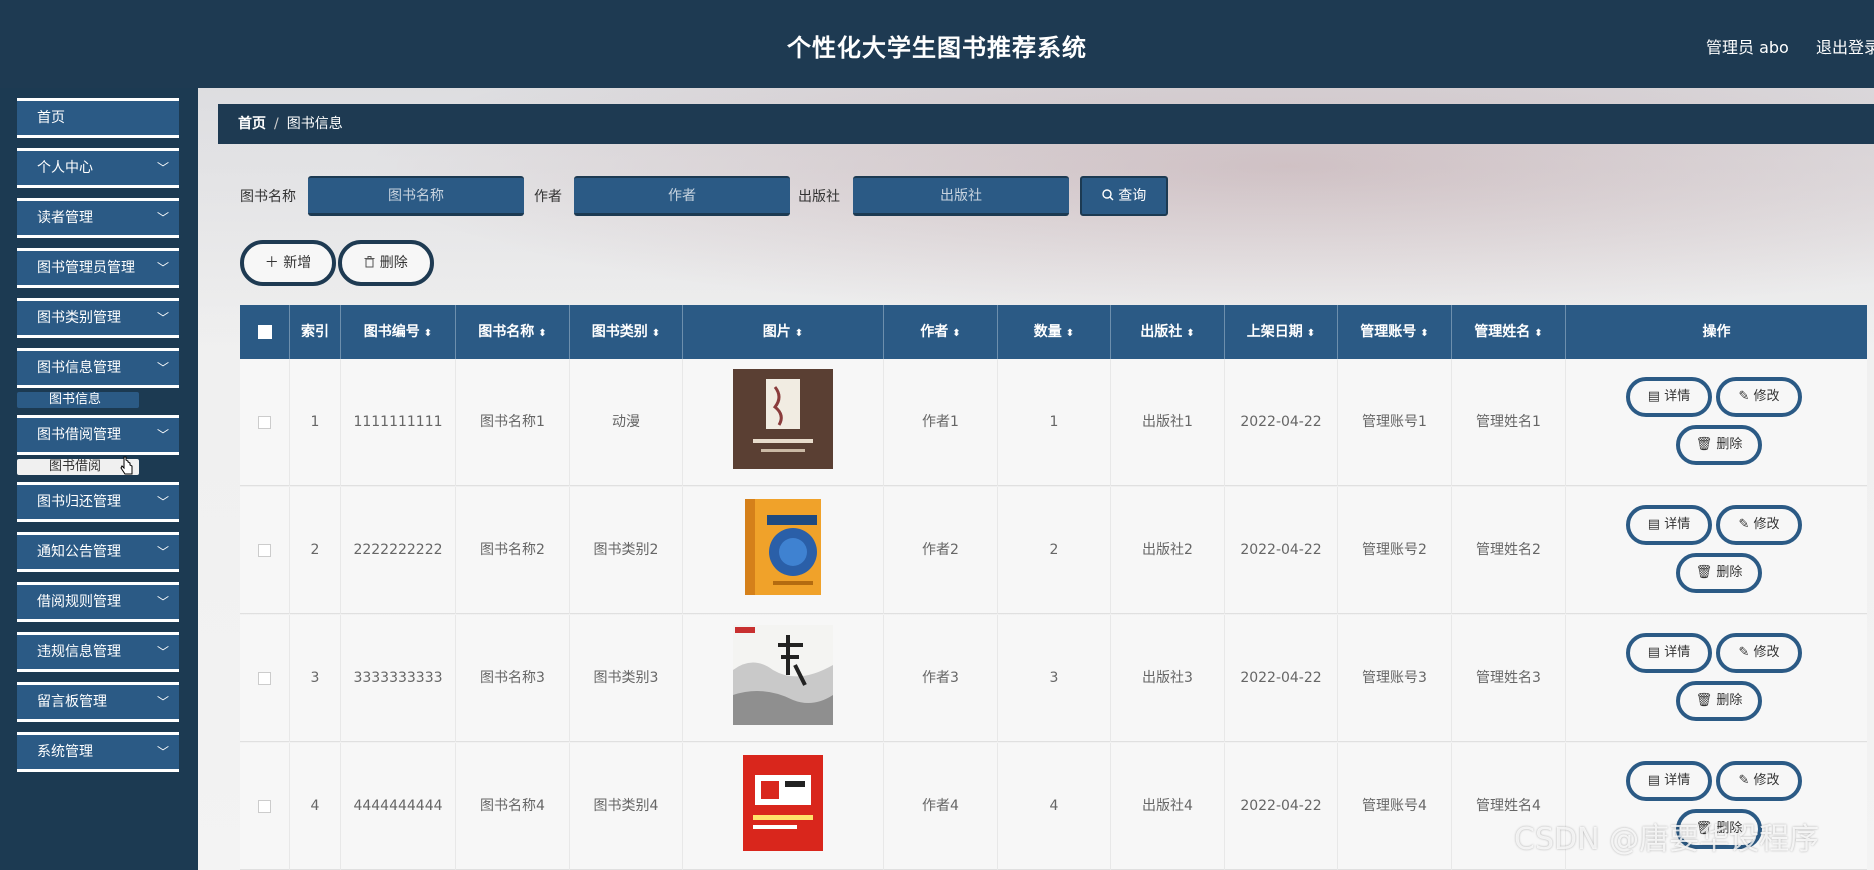  I want to click on select-all-checkbox, so click(264, 332).